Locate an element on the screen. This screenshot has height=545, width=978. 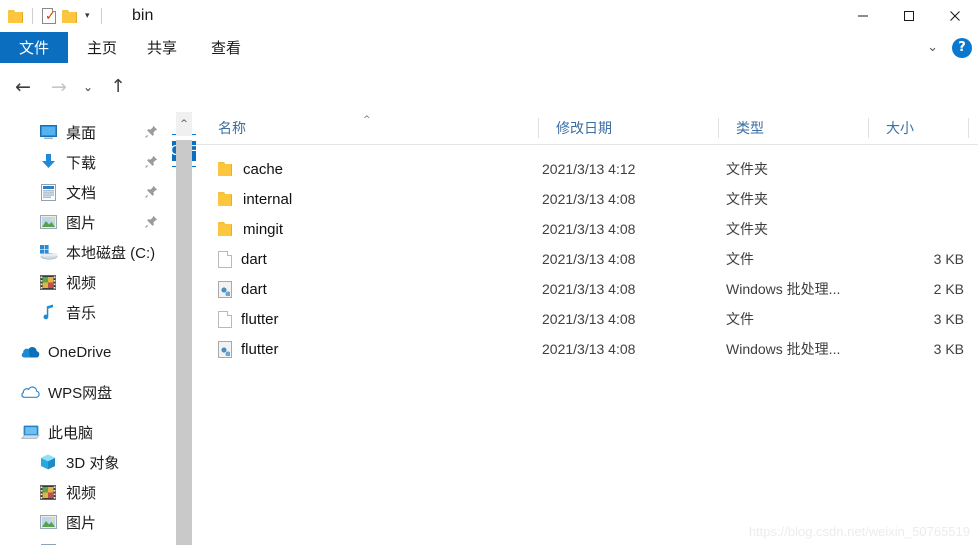
onedrive-icon is located at coordinates (30, 352).